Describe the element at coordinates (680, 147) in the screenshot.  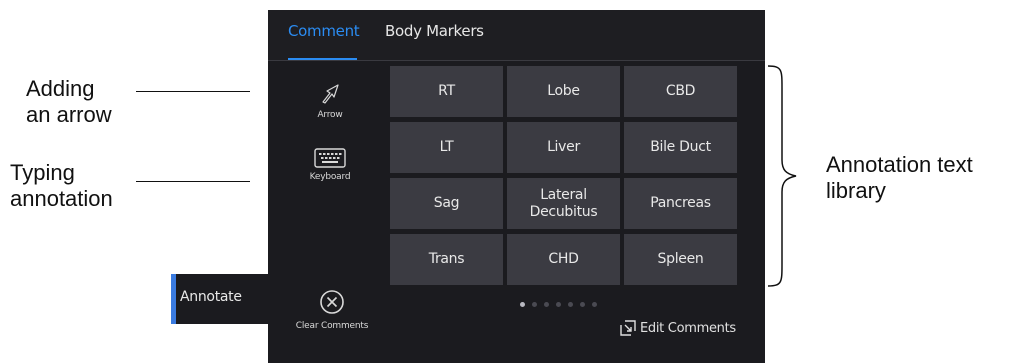
I see `library-item: Bile Duct` at that location.